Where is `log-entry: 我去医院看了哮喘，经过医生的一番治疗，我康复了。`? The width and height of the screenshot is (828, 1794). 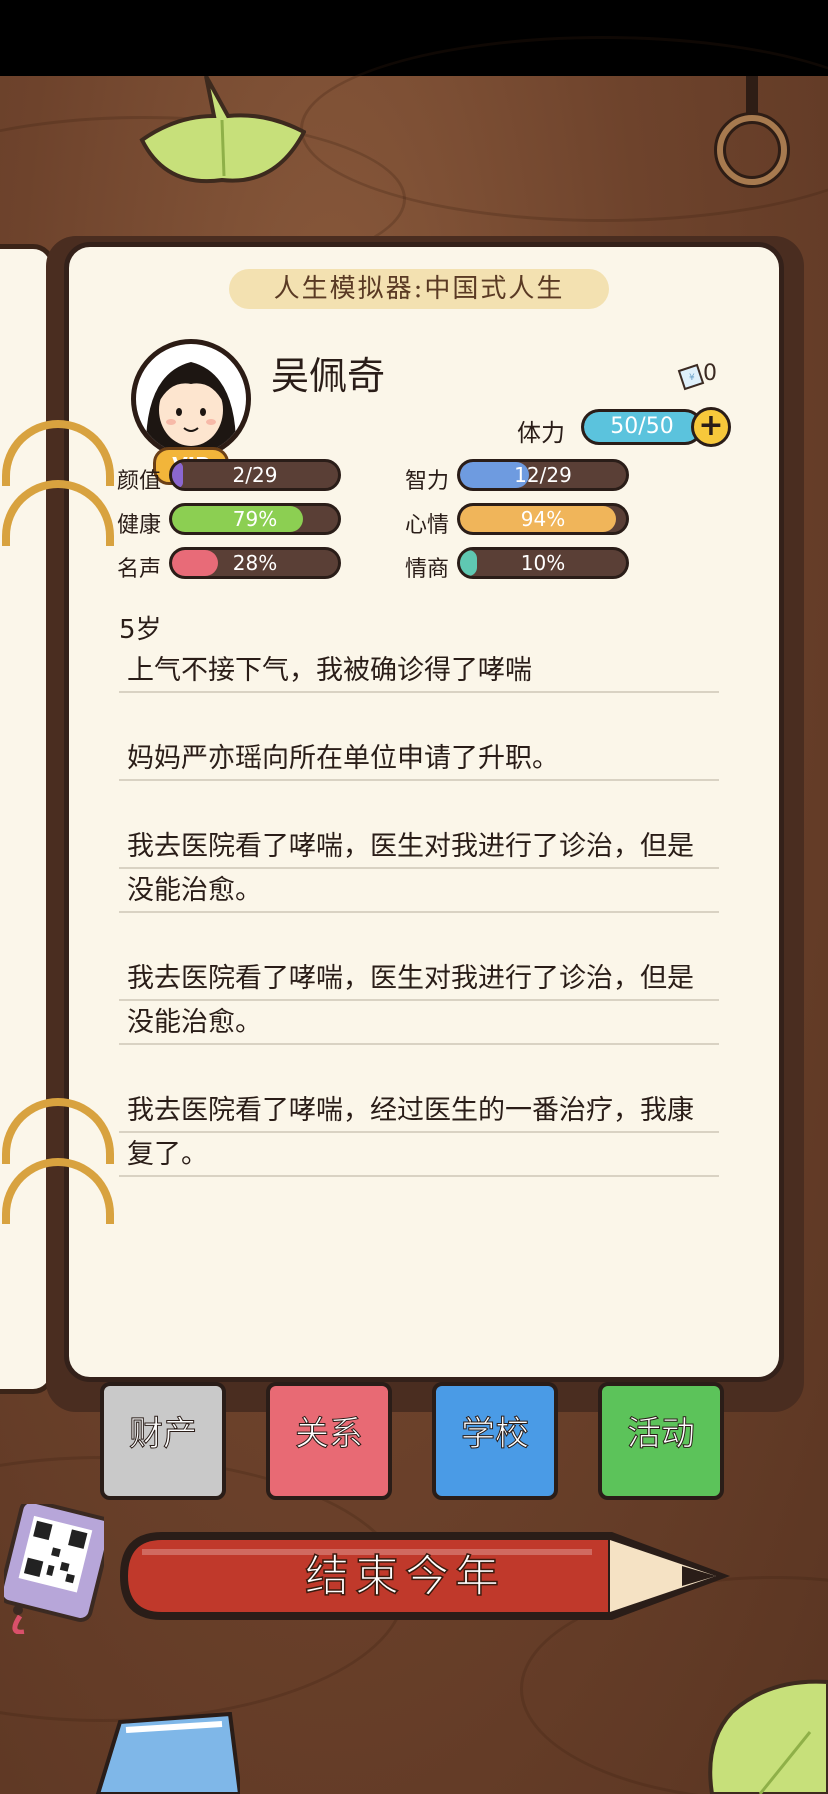
log-entry: 我去医院看了哮喘，经过医生的一番治疗，我康复了。 is located at coordinates (419, 1133).